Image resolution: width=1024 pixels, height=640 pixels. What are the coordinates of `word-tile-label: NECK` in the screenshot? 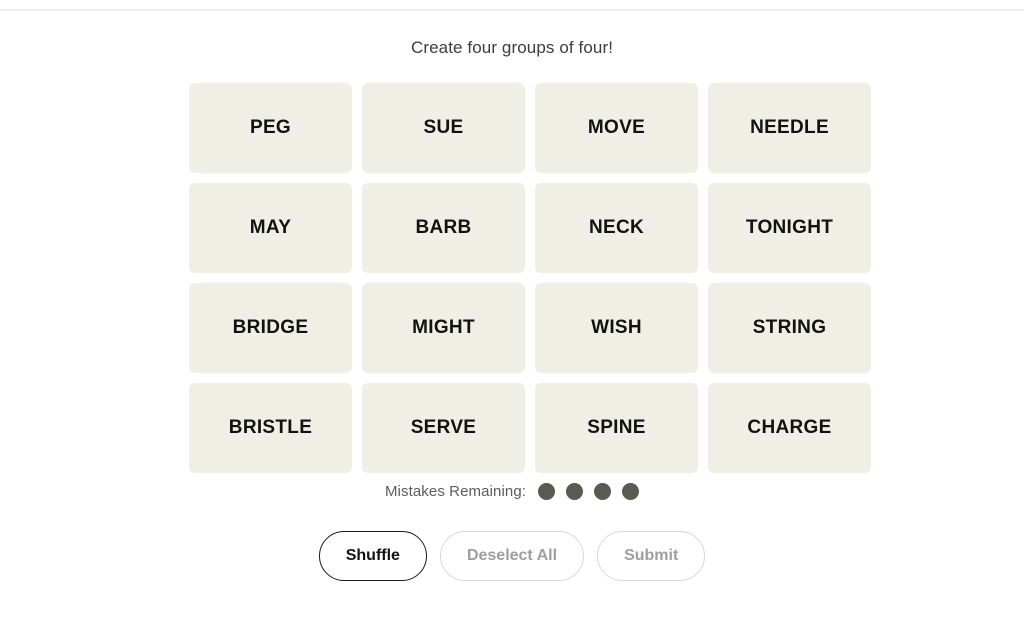 It's located at (616, 227).